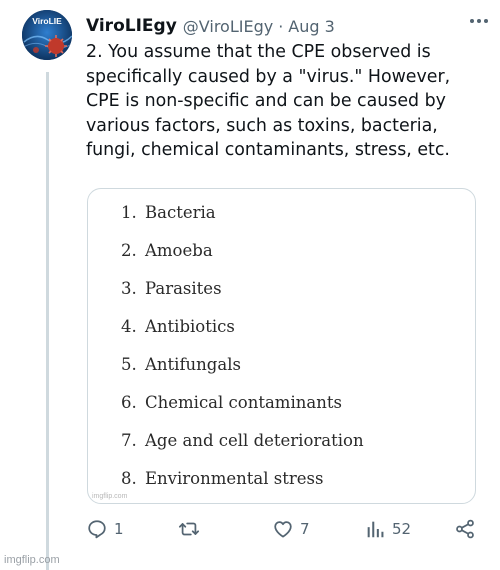 The image size is (500, 570). Describe the element at coordinates (387, 529) in the screenshot. I see `views-button: 52` at that location.